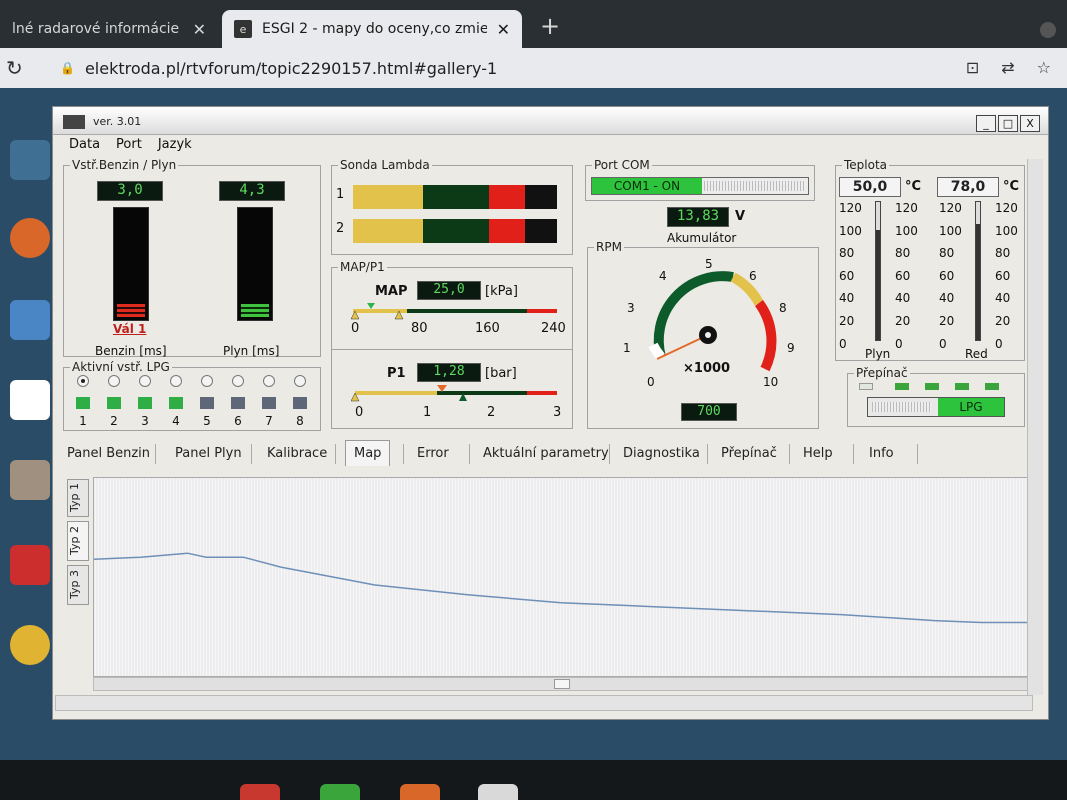 This screenshot has height=800, width=1067. I want to click on group-label: Teplota, so click(866, 165).